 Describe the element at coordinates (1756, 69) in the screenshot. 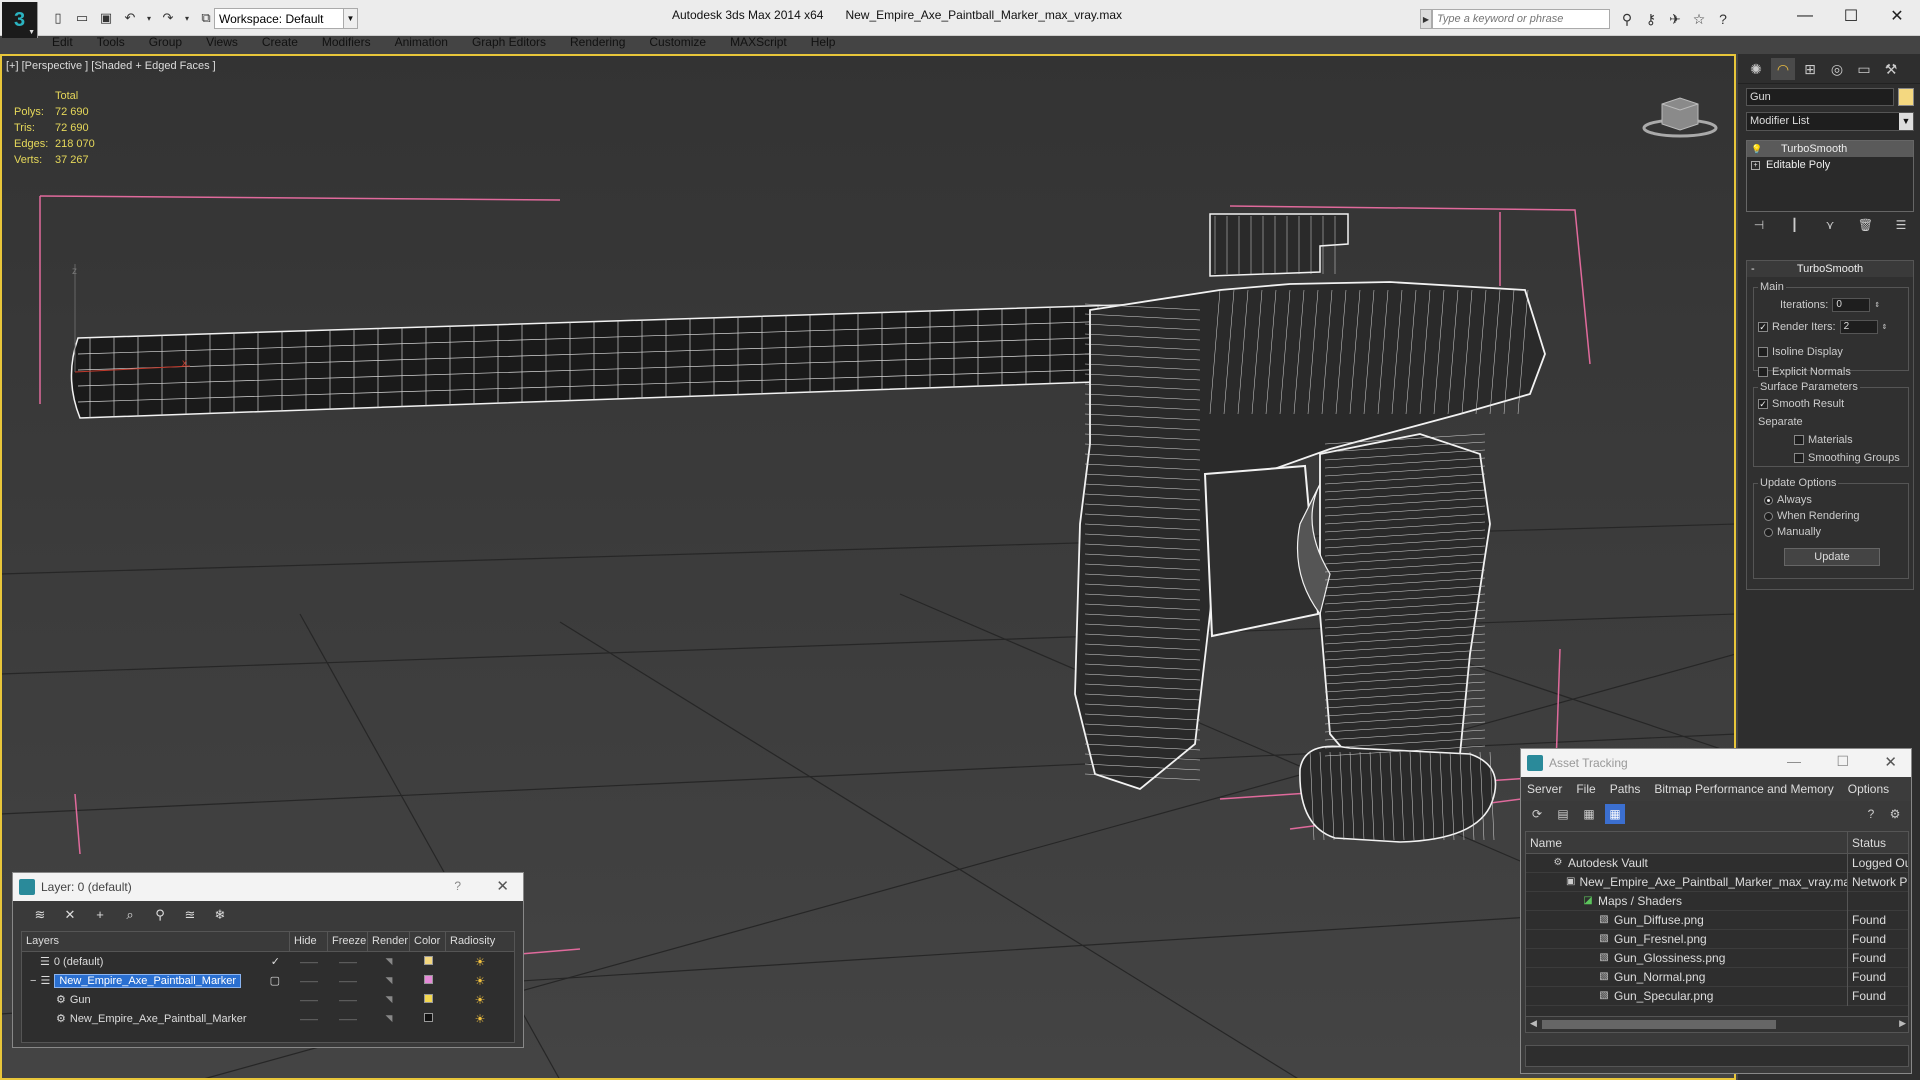

I see `create-tab-icon: ✺` at that location.